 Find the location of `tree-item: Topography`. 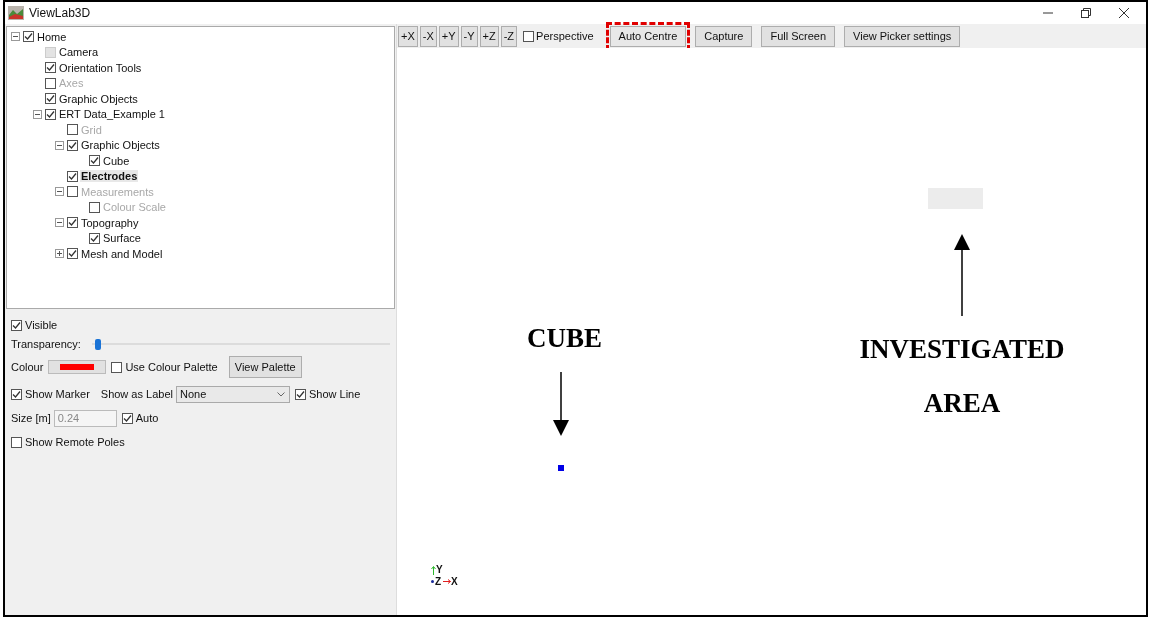

tree-item: Topography is located at coordinates (110, 222).